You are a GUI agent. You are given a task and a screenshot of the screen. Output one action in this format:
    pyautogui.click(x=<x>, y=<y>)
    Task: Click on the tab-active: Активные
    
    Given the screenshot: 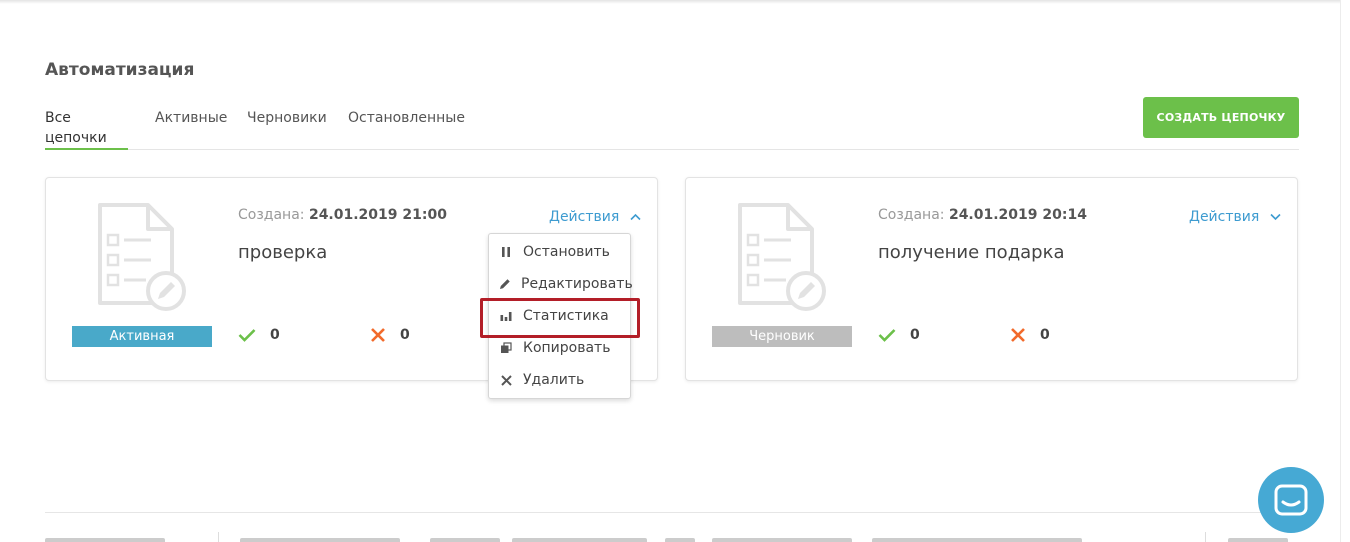 What is the action you would take?
    pyautogui.click(x=191, y=129)
    